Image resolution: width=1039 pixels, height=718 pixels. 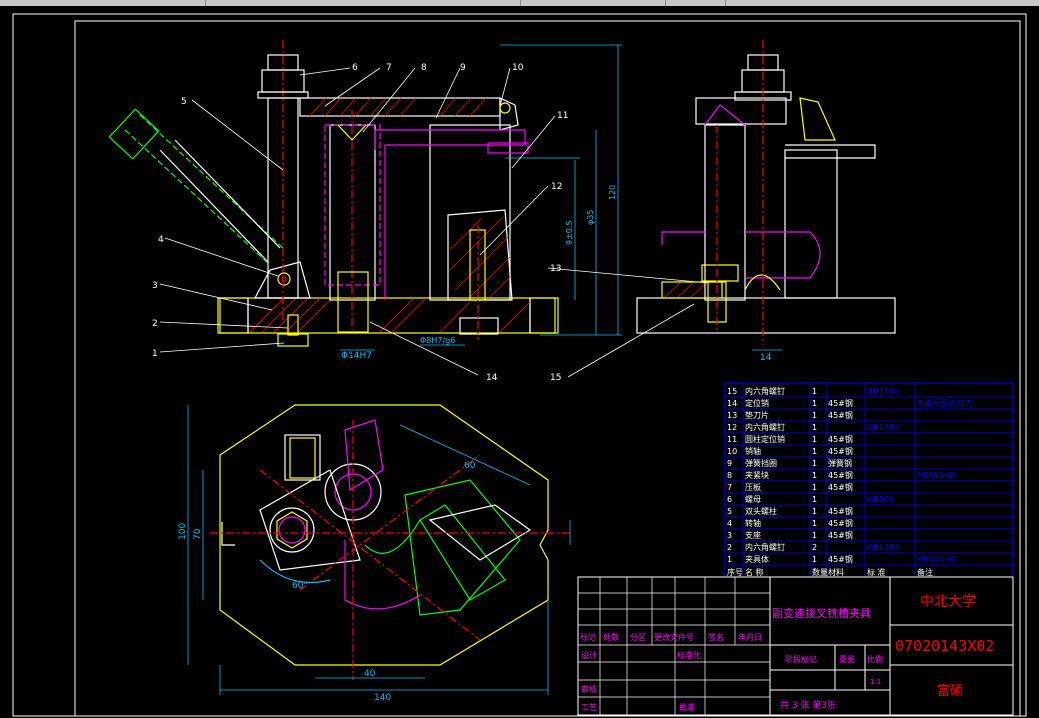 I want to click on parts-cell-name: 定位销, so click(x=757, y=403).